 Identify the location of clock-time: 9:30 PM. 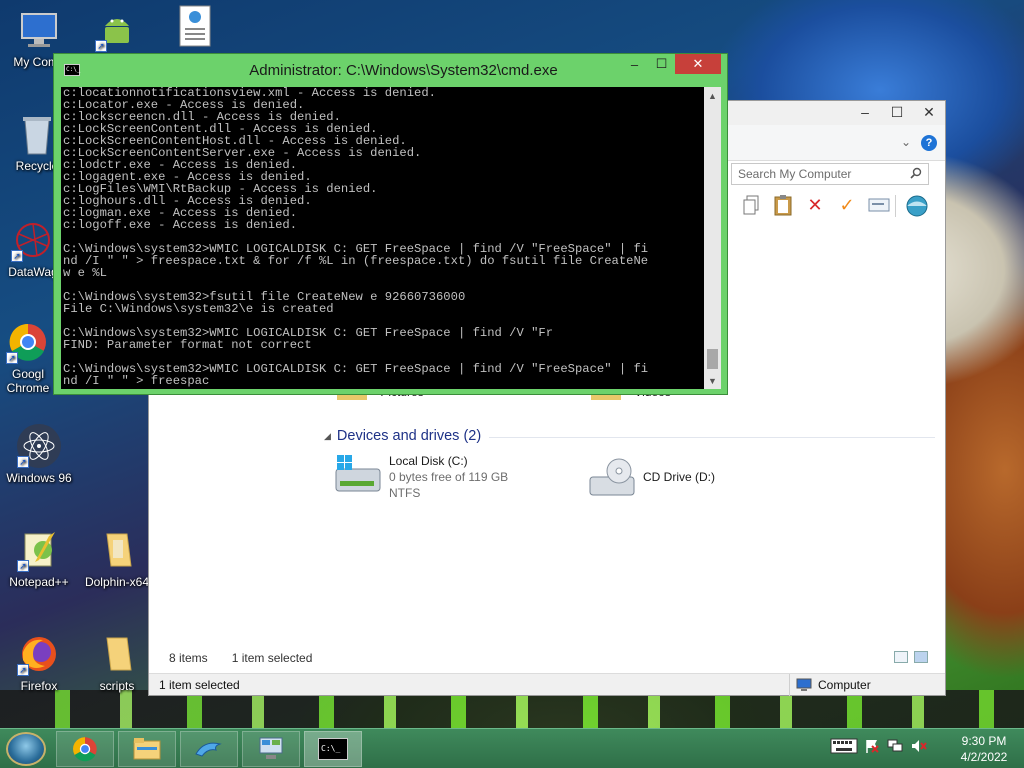
(984, 741).